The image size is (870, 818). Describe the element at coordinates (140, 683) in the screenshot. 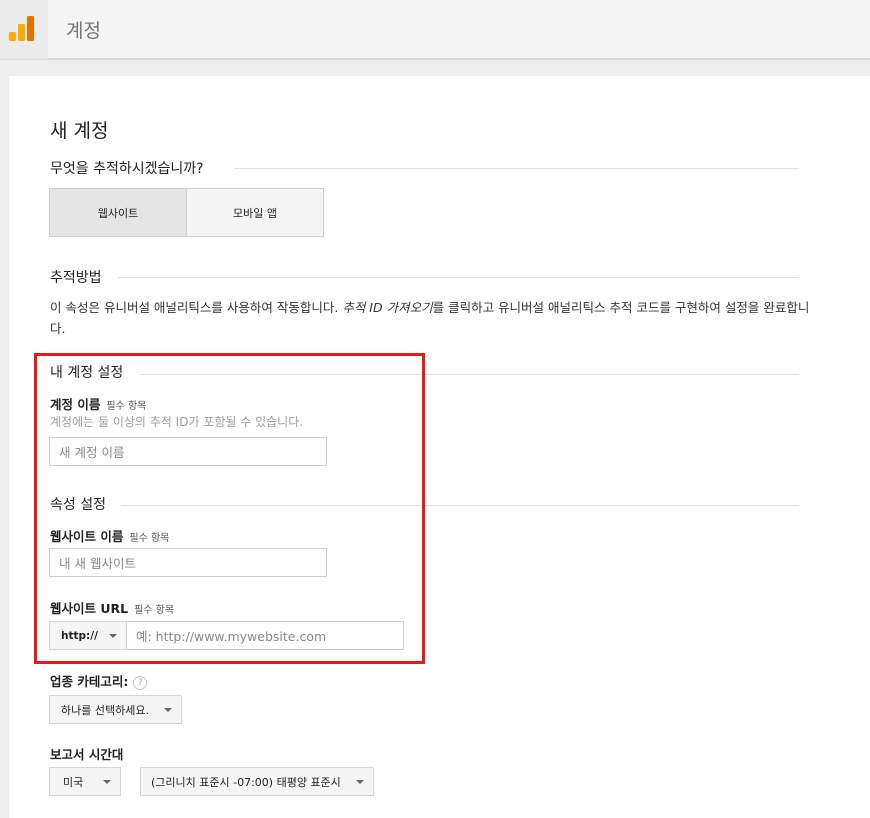

I see `help-icon: ?` at that location.